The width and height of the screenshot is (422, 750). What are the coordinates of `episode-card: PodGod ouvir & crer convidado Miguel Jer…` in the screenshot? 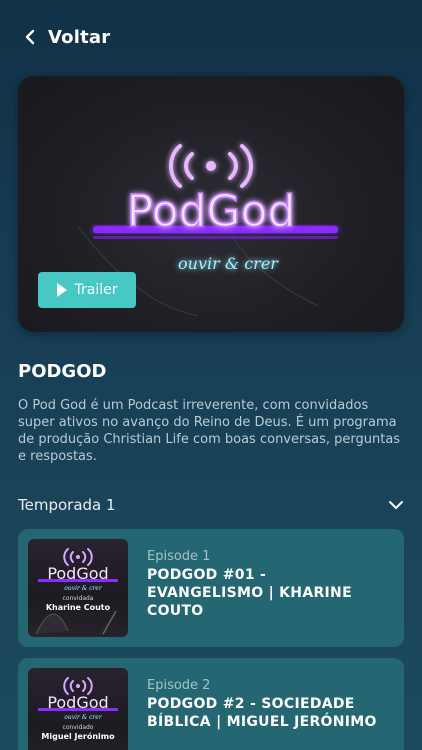 It's located at (211, 704).